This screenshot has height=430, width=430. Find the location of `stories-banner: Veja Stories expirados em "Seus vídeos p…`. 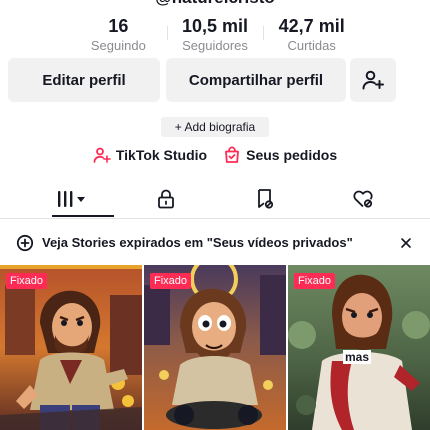

stories-banner: Veja Stories expirados em "Seus vídeos p… is located at coordinates (215, 243).